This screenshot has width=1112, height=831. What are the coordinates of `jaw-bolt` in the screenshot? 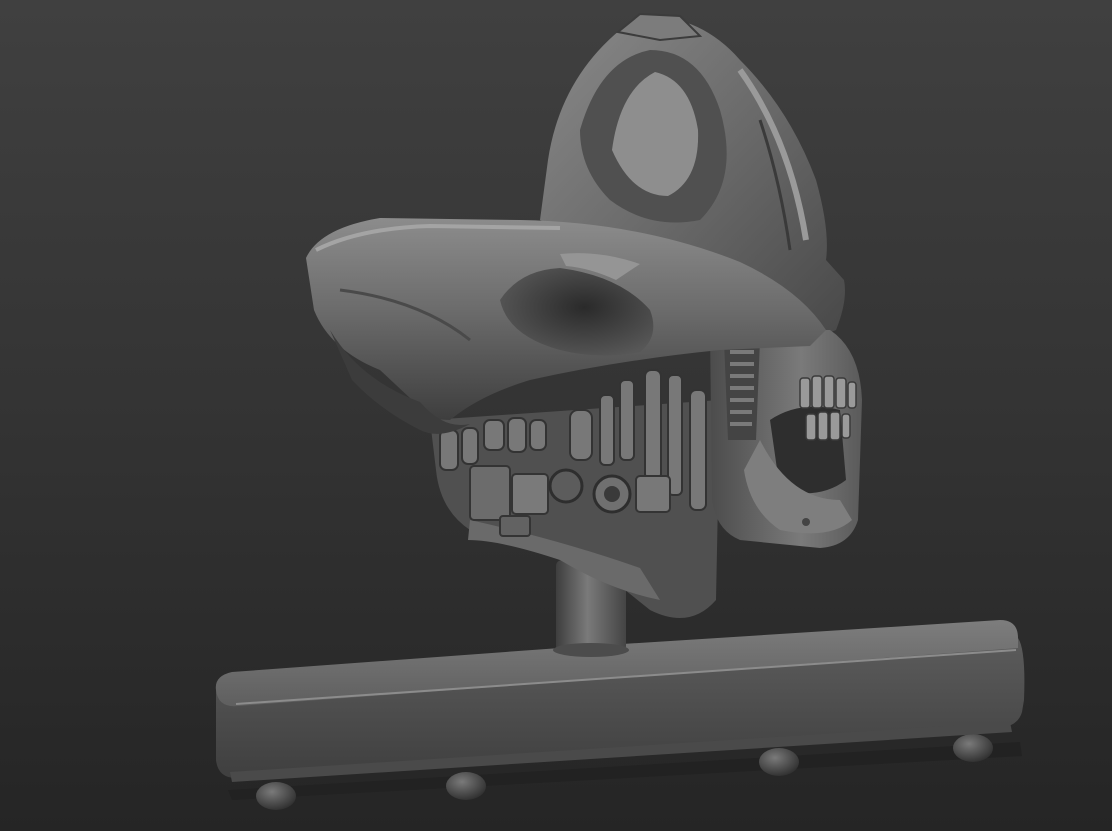 It's located at (806, 522).